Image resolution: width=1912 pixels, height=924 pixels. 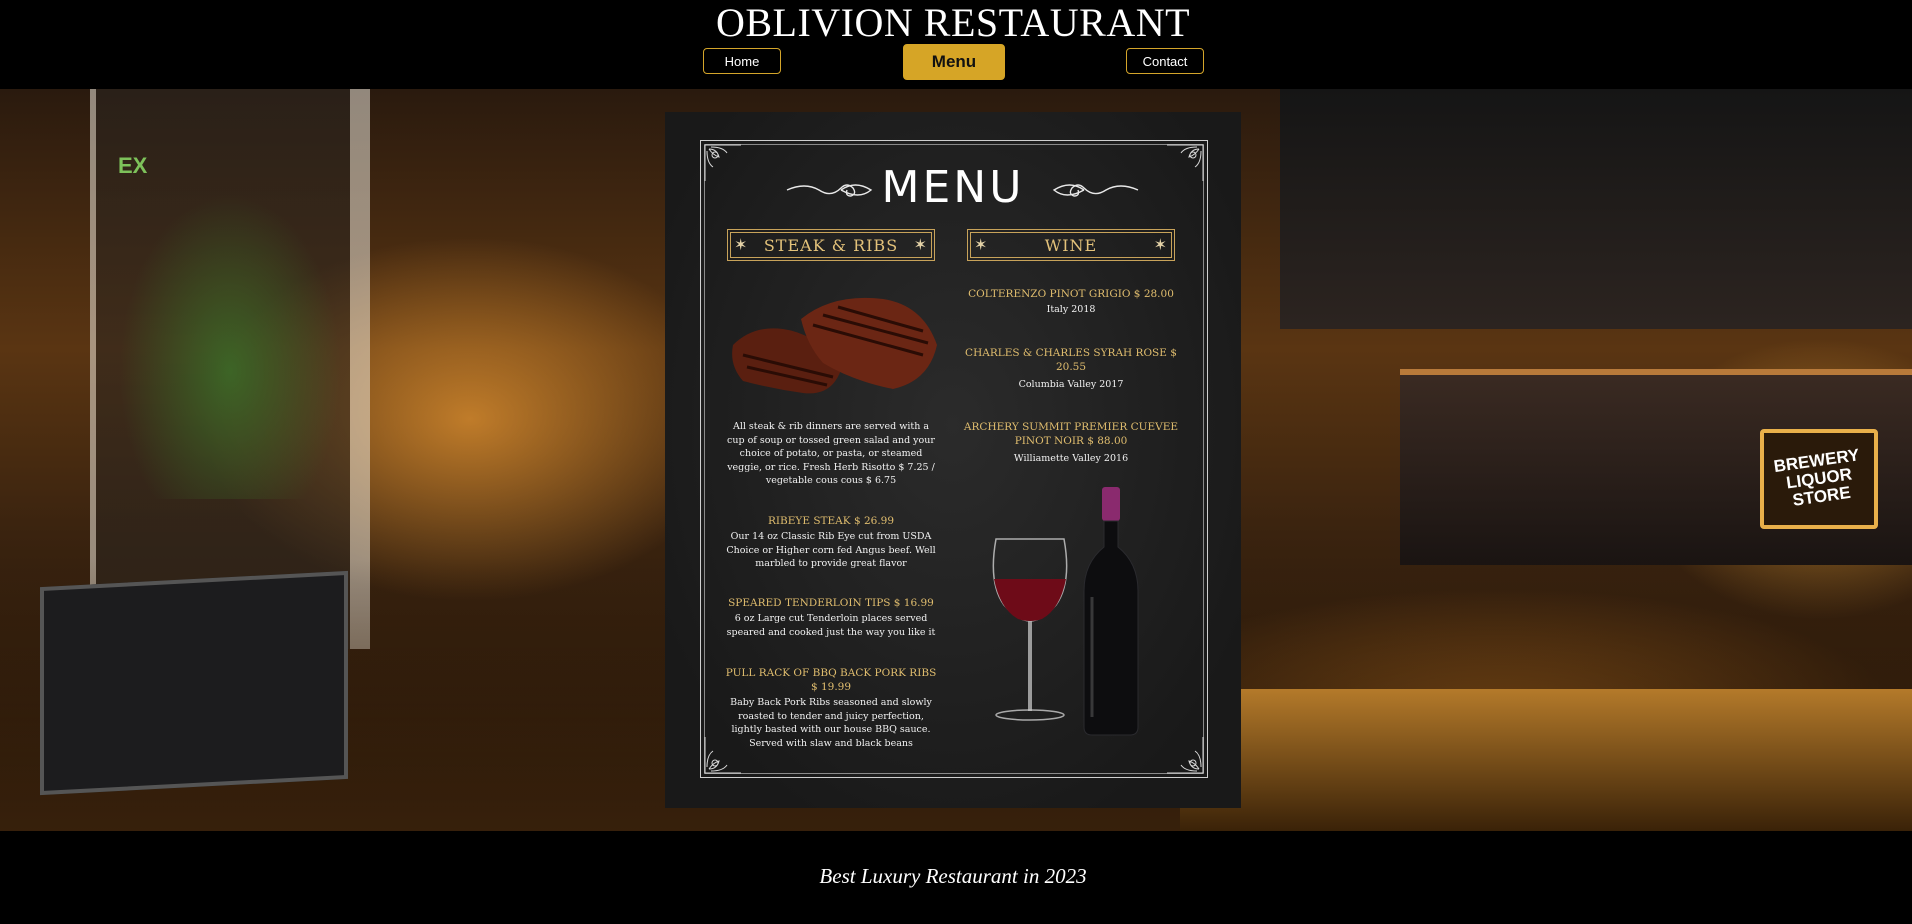 I want to click on menu-item-name: SPEARED TENDERLOIN TIPS $ 16.99, so click(x=831, y=603).